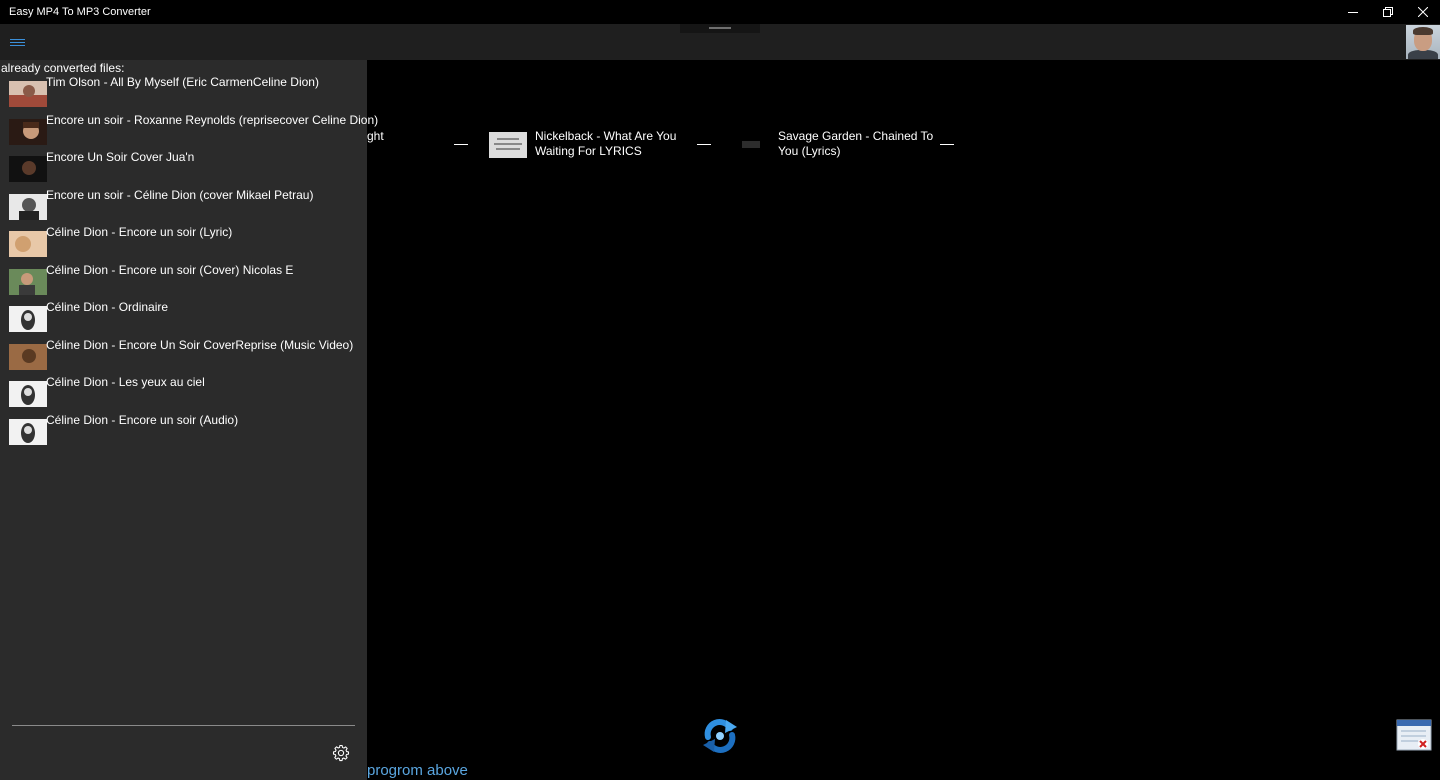 The height and width of the screenshot is (780, 1440). What do you see at coordinates (720, 12) in the screenshot?
I see `title-bar: Easy MP4 To MP3 Converter` at bounding box center [720, 12].